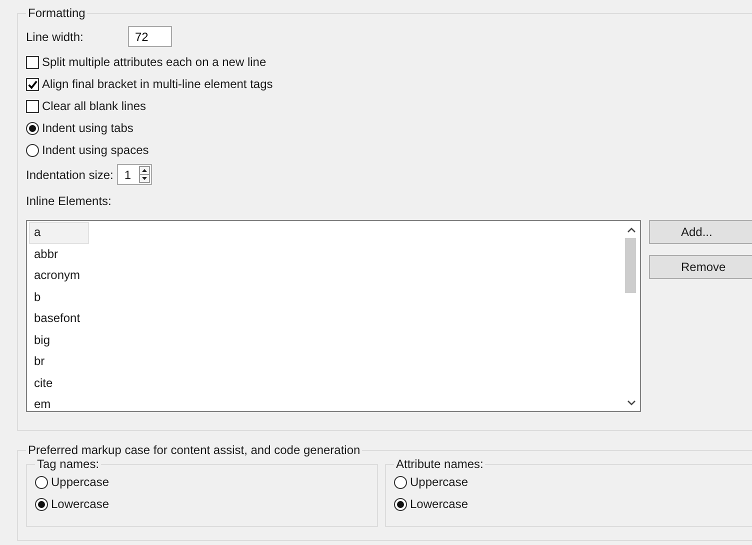 Image resolution: width=752 pixels, height=545 pixels. I want to click on list-button: Remove, so click(700, 267).